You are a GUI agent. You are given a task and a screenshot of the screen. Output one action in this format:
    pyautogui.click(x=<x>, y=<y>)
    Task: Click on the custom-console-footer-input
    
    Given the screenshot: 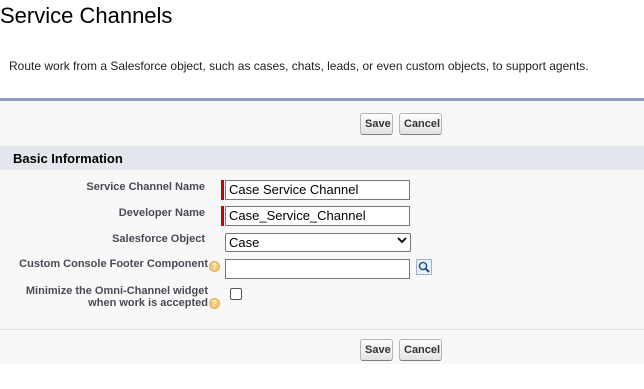 What is the action you would take?
    pyautogui.click(x=317, y=269)
    